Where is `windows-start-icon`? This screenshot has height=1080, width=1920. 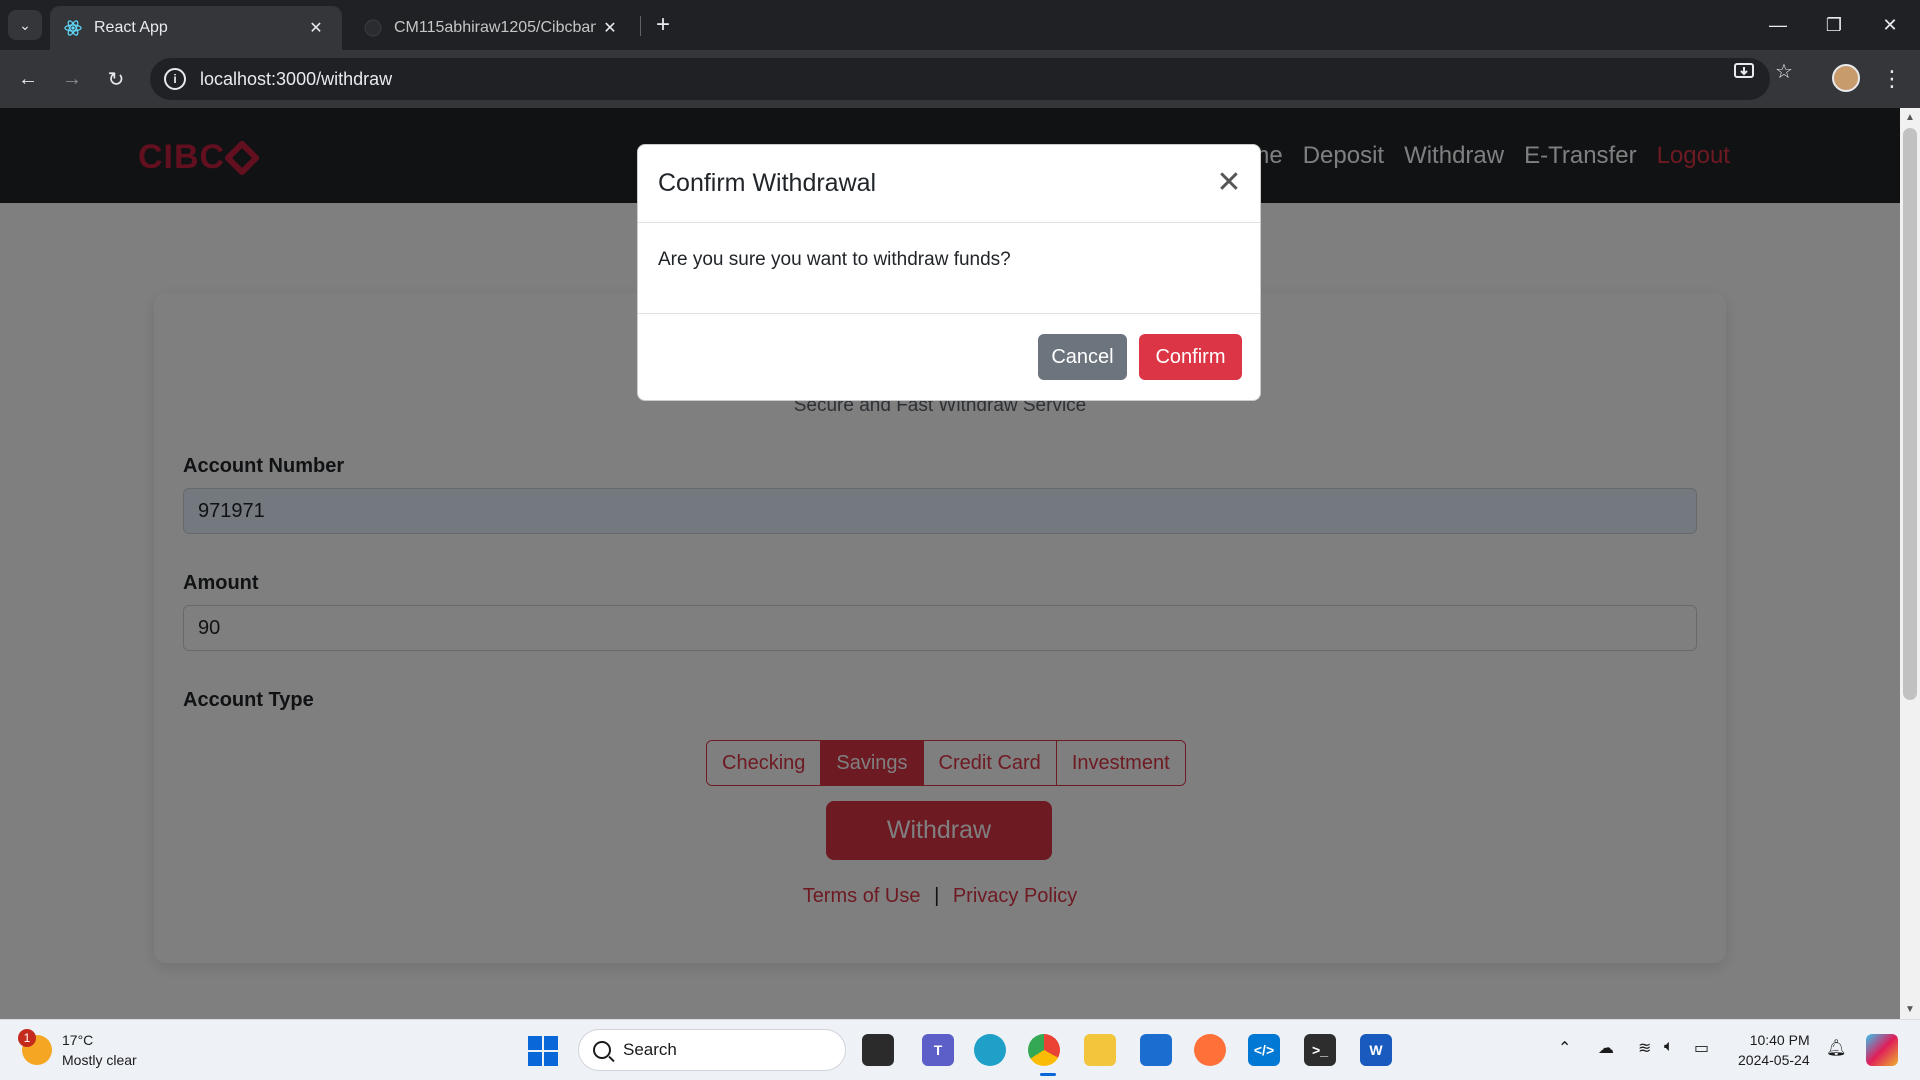
windows-start-icon is located at coordinates (543, 1051).